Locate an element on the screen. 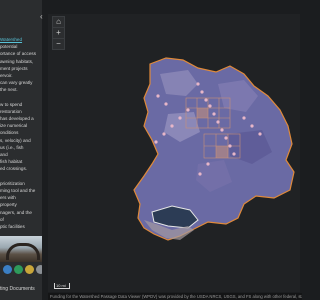 The height and width of the screenshot is (300, 320). panel-text-line: ortance of access is located at coordinates (18, 54).